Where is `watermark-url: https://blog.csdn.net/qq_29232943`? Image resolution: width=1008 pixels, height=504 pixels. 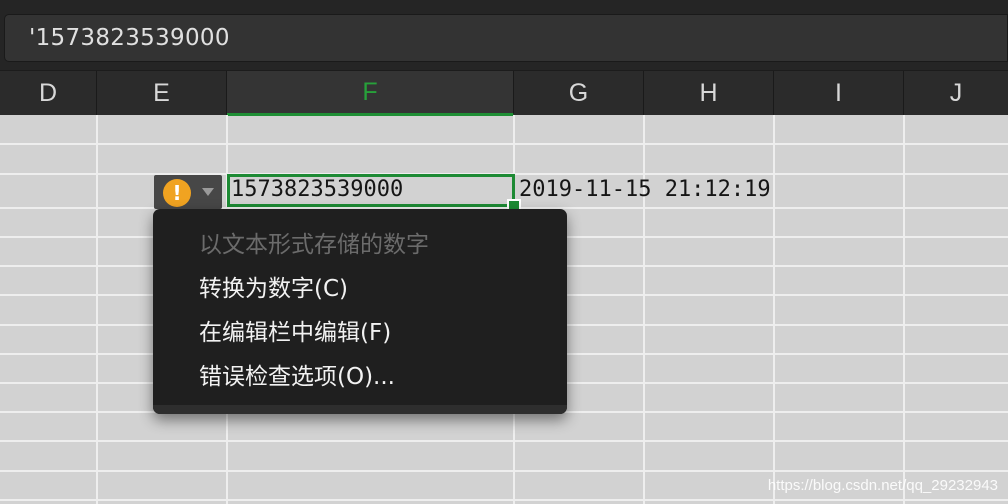 watermark-url: https://blog.csdn.net/qq_29232943 is located at coordinates (882, 485).